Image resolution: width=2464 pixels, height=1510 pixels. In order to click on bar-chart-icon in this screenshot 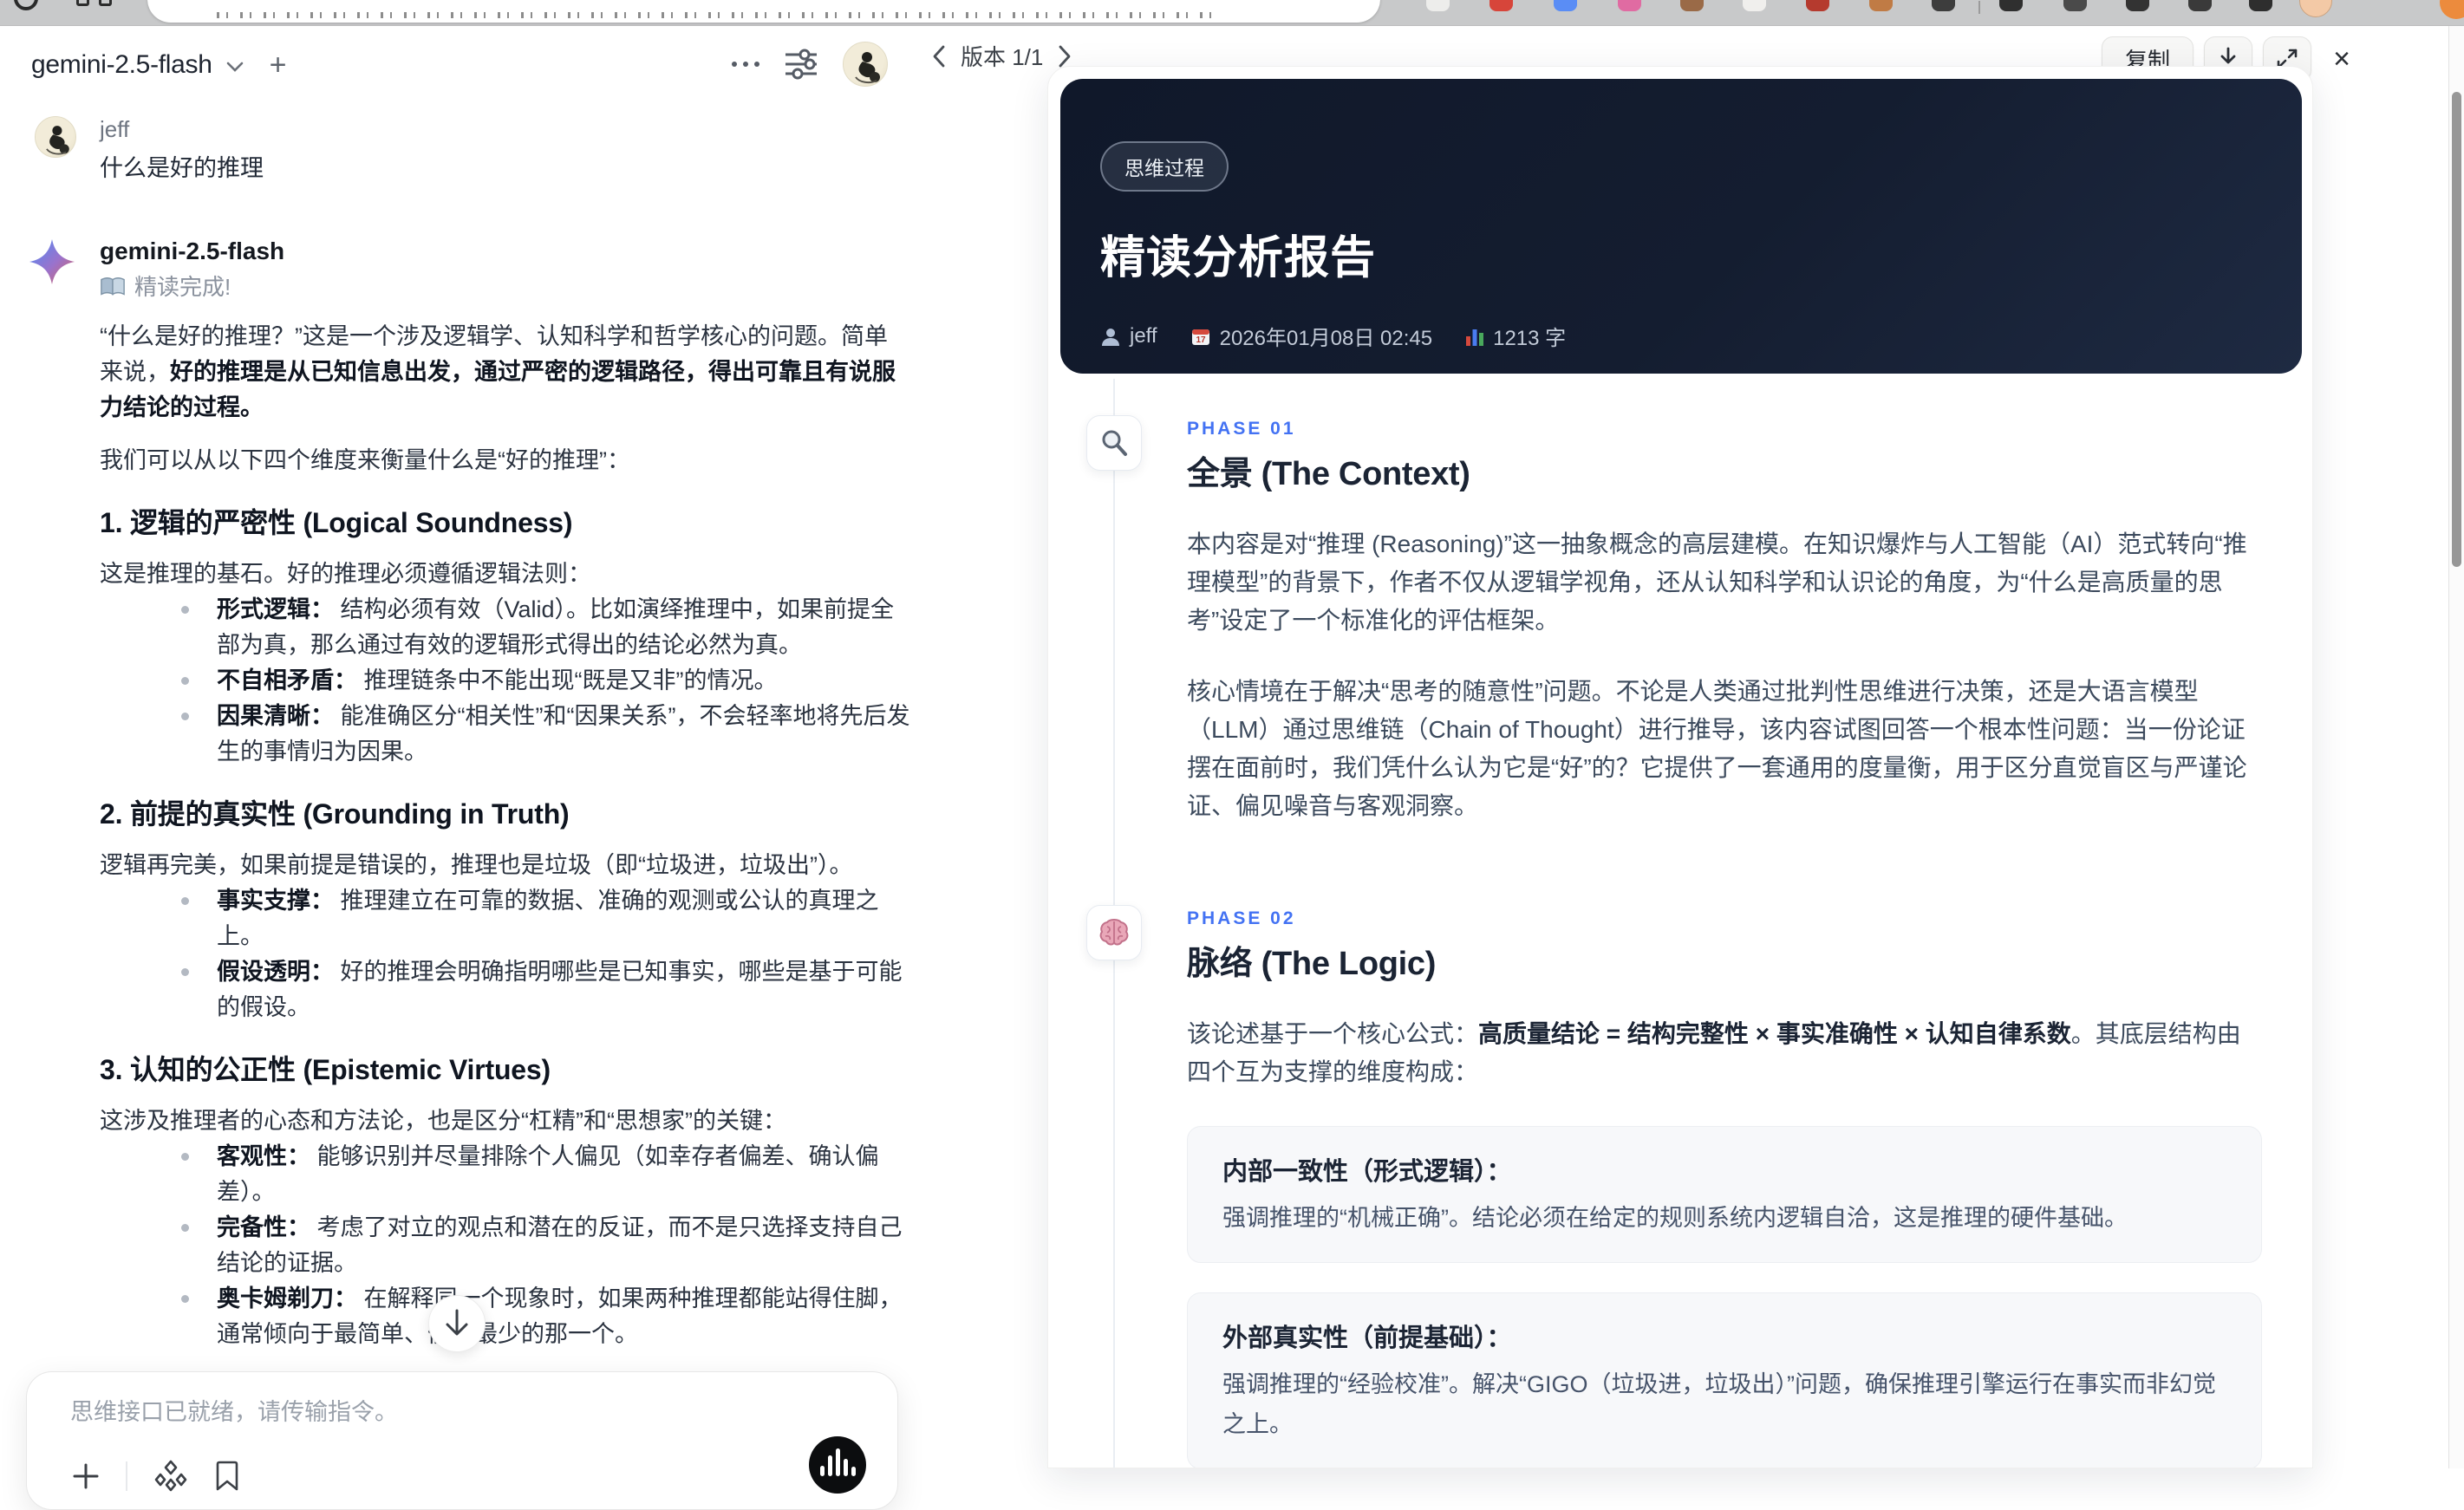, I will do `click(1475, 337)`.